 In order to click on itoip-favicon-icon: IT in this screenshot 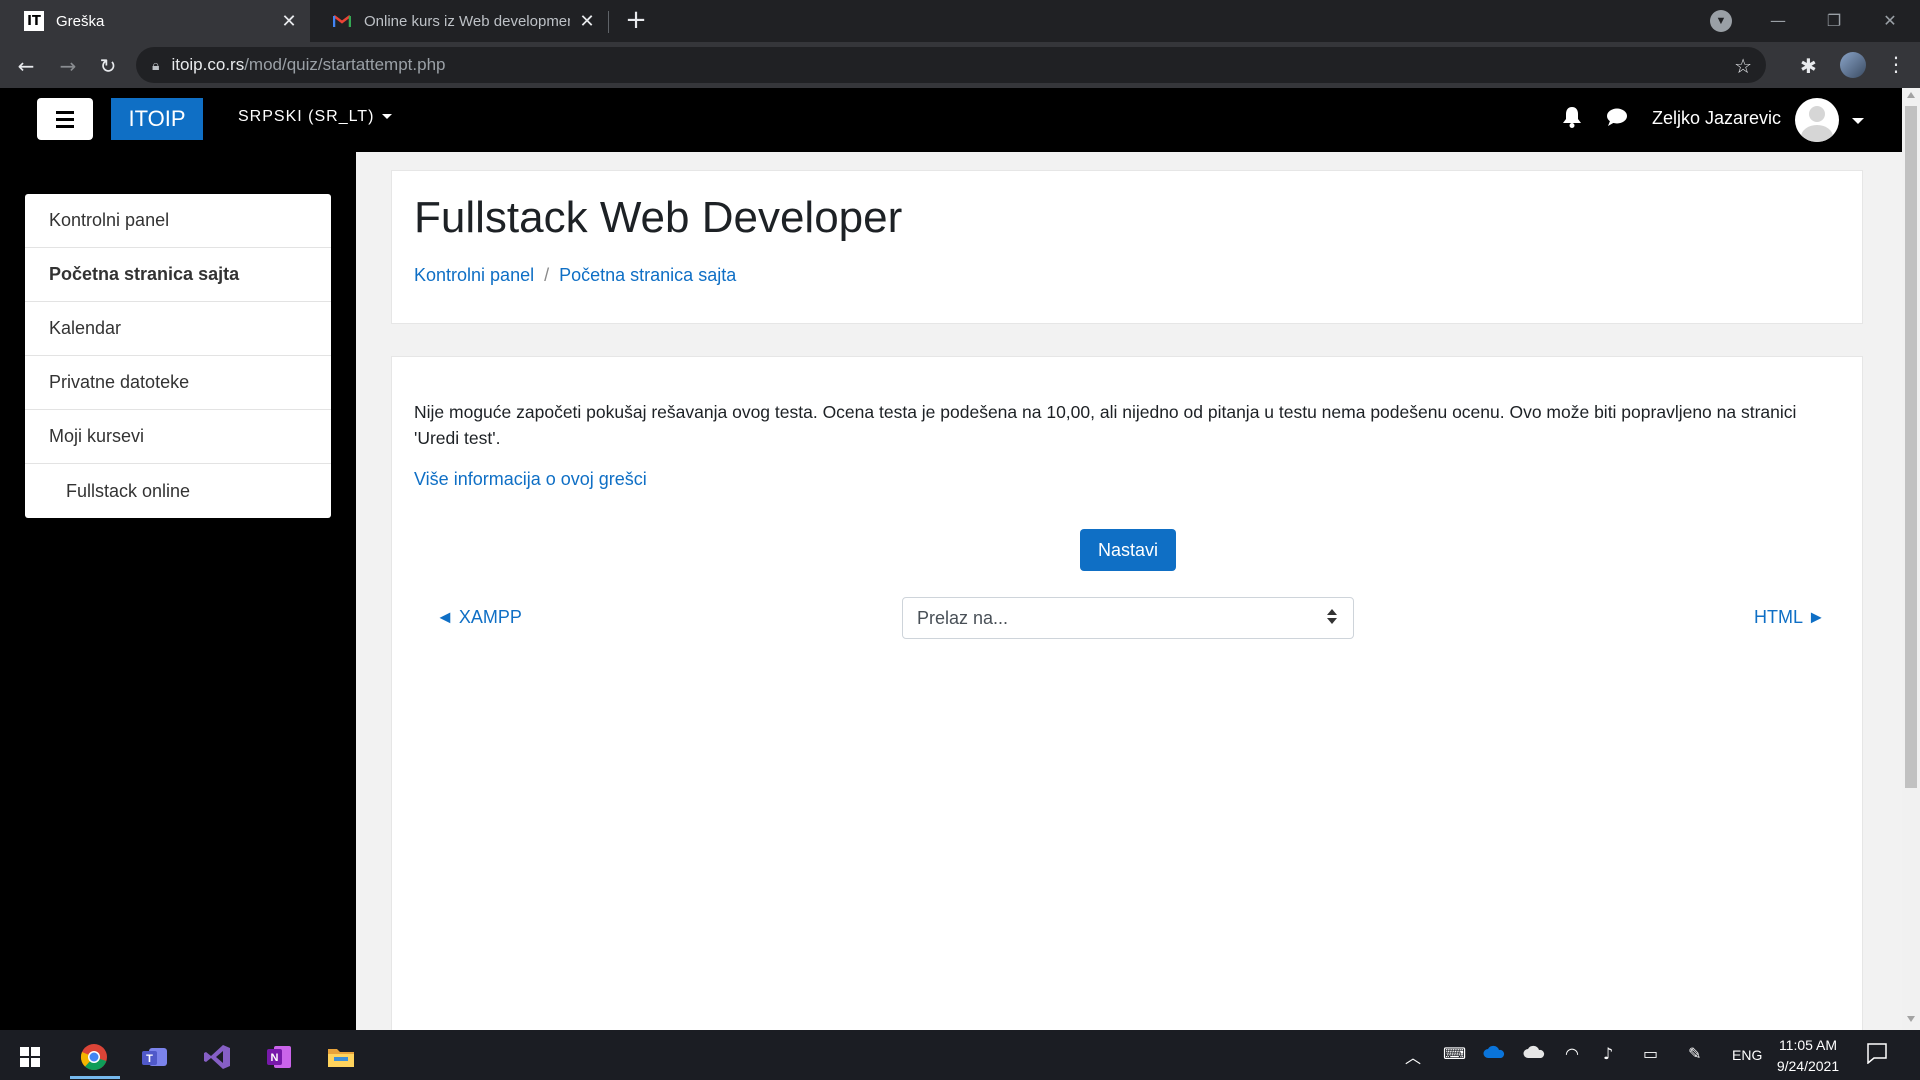, I will do `click(34, 21)`.